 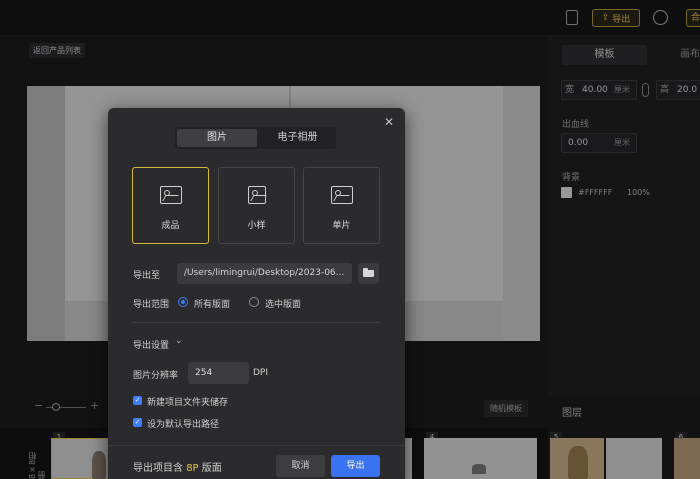 I want to click on option-finished-product: 成品, so click(x=170, y=205).